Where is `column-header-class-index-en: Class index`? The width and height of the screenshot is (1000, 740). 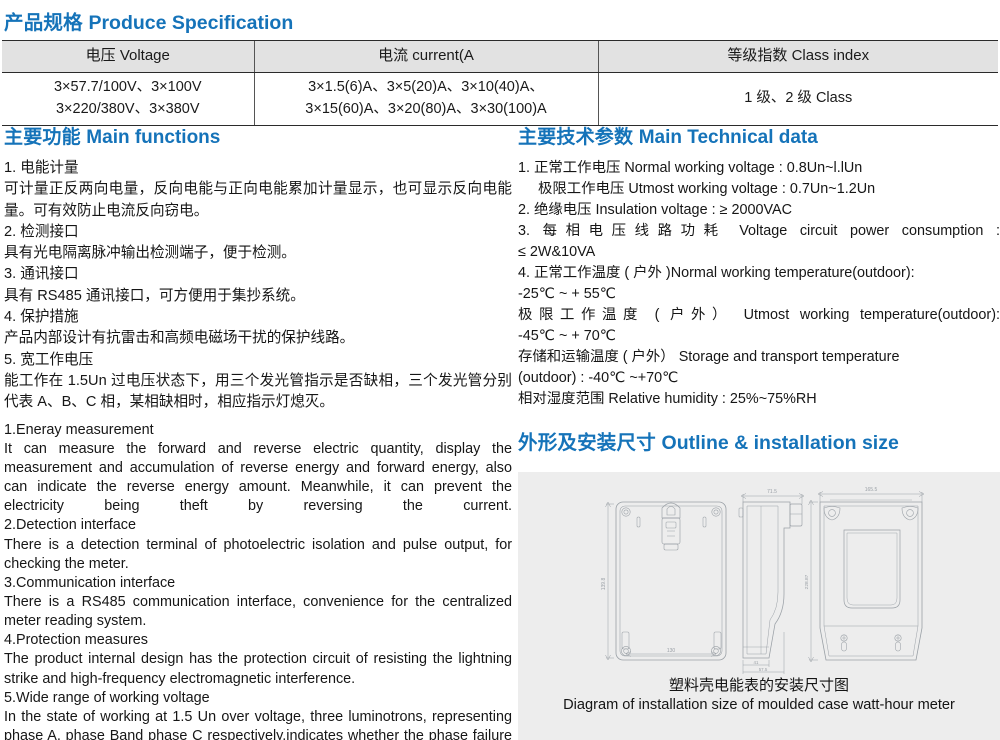 column-header-class-index-en: Class index is located at coordinates (830, 56).